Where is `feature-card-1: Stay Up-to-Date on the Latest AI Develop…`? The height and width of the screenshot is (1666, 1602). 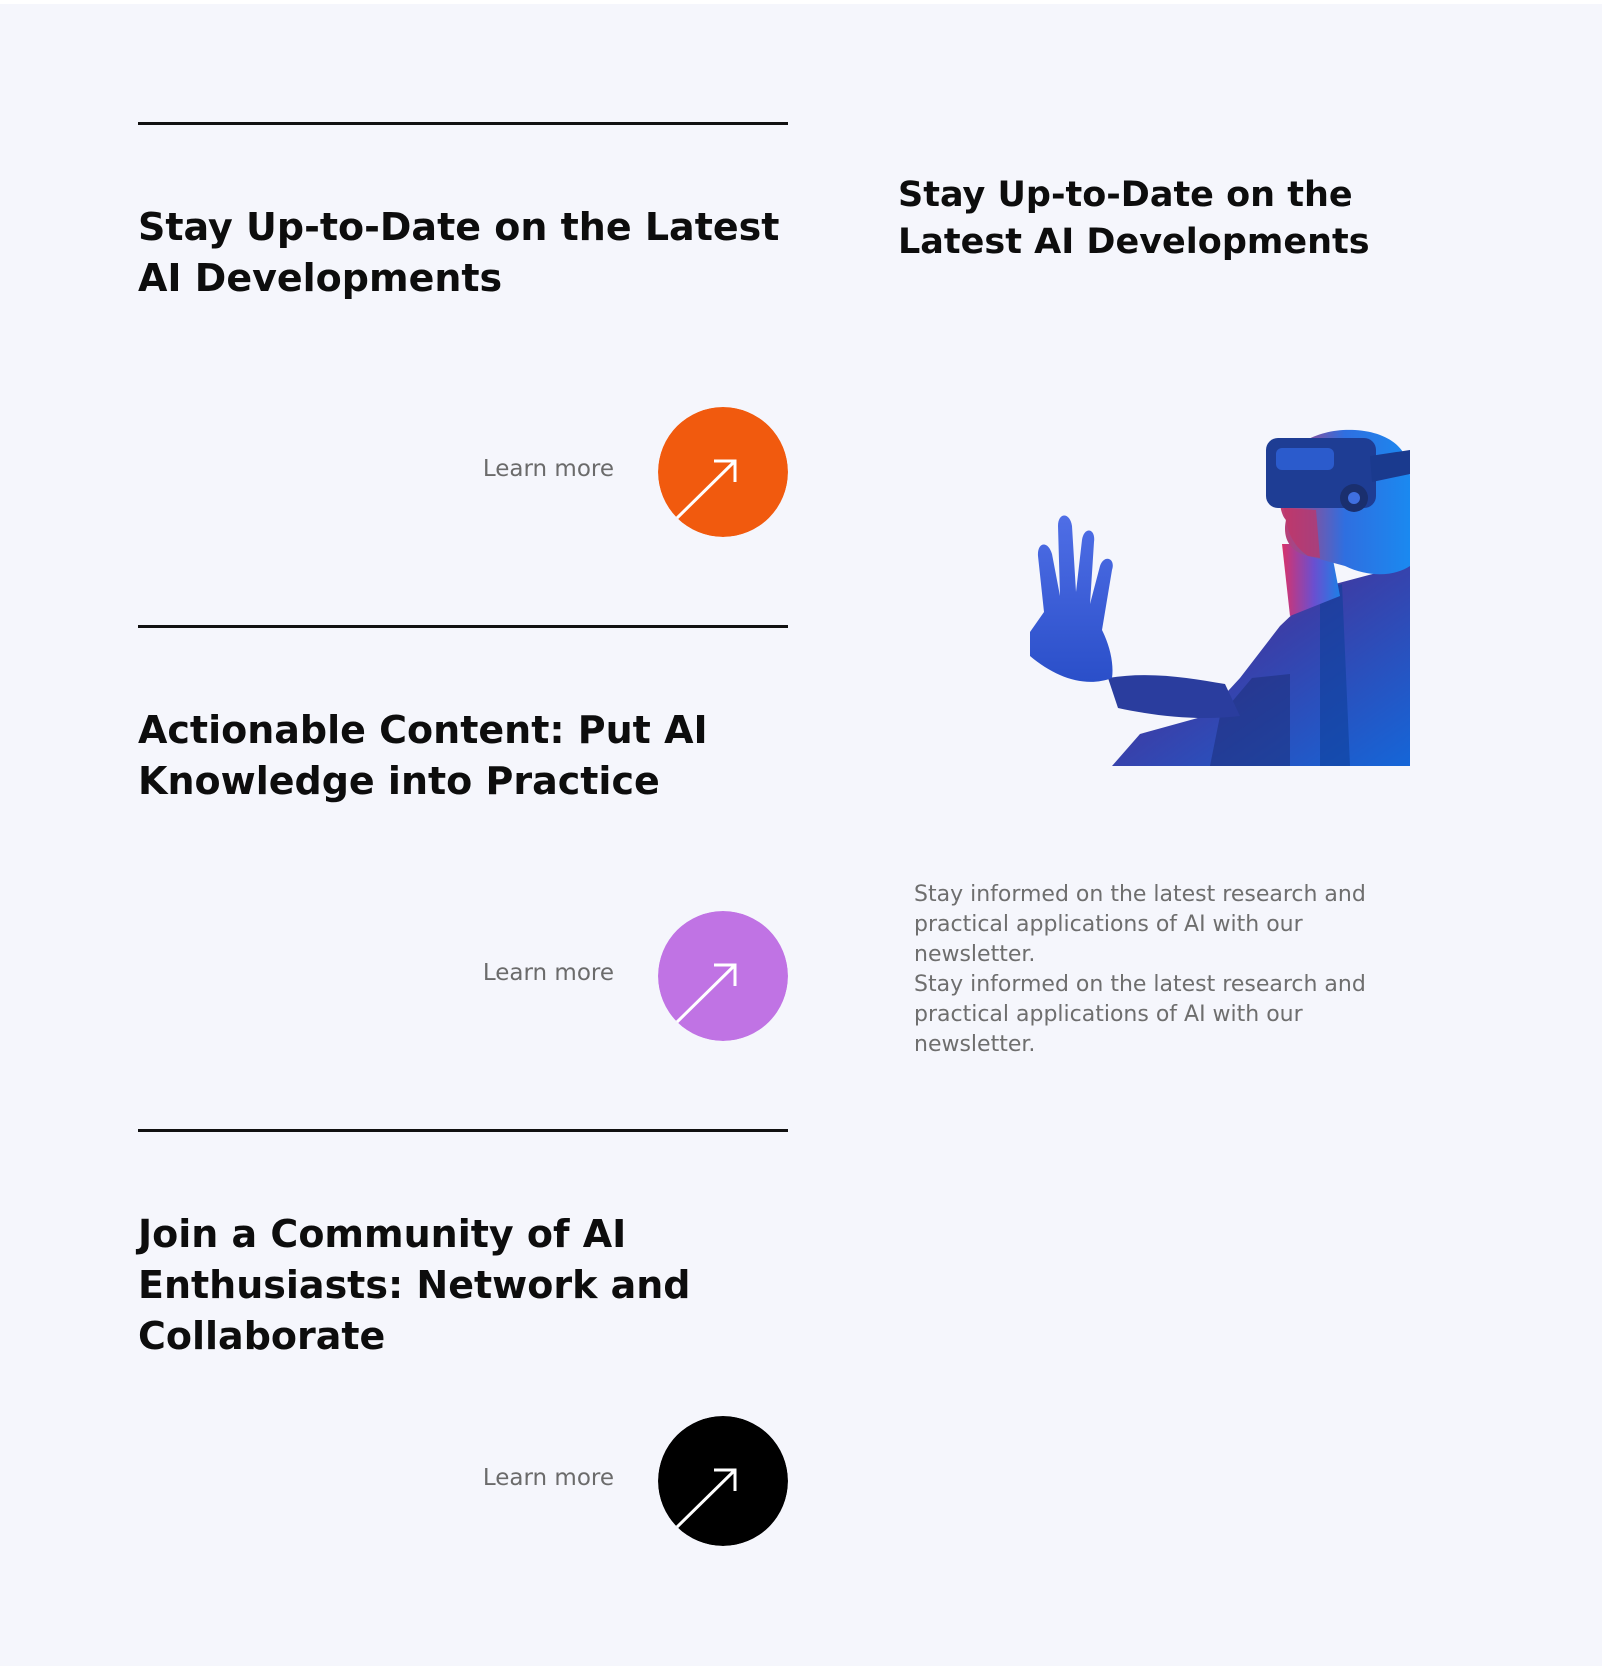
feature-card-1: Stay Up-to-Date on the Latest AI Develop… is located at coordinates (463, 332).